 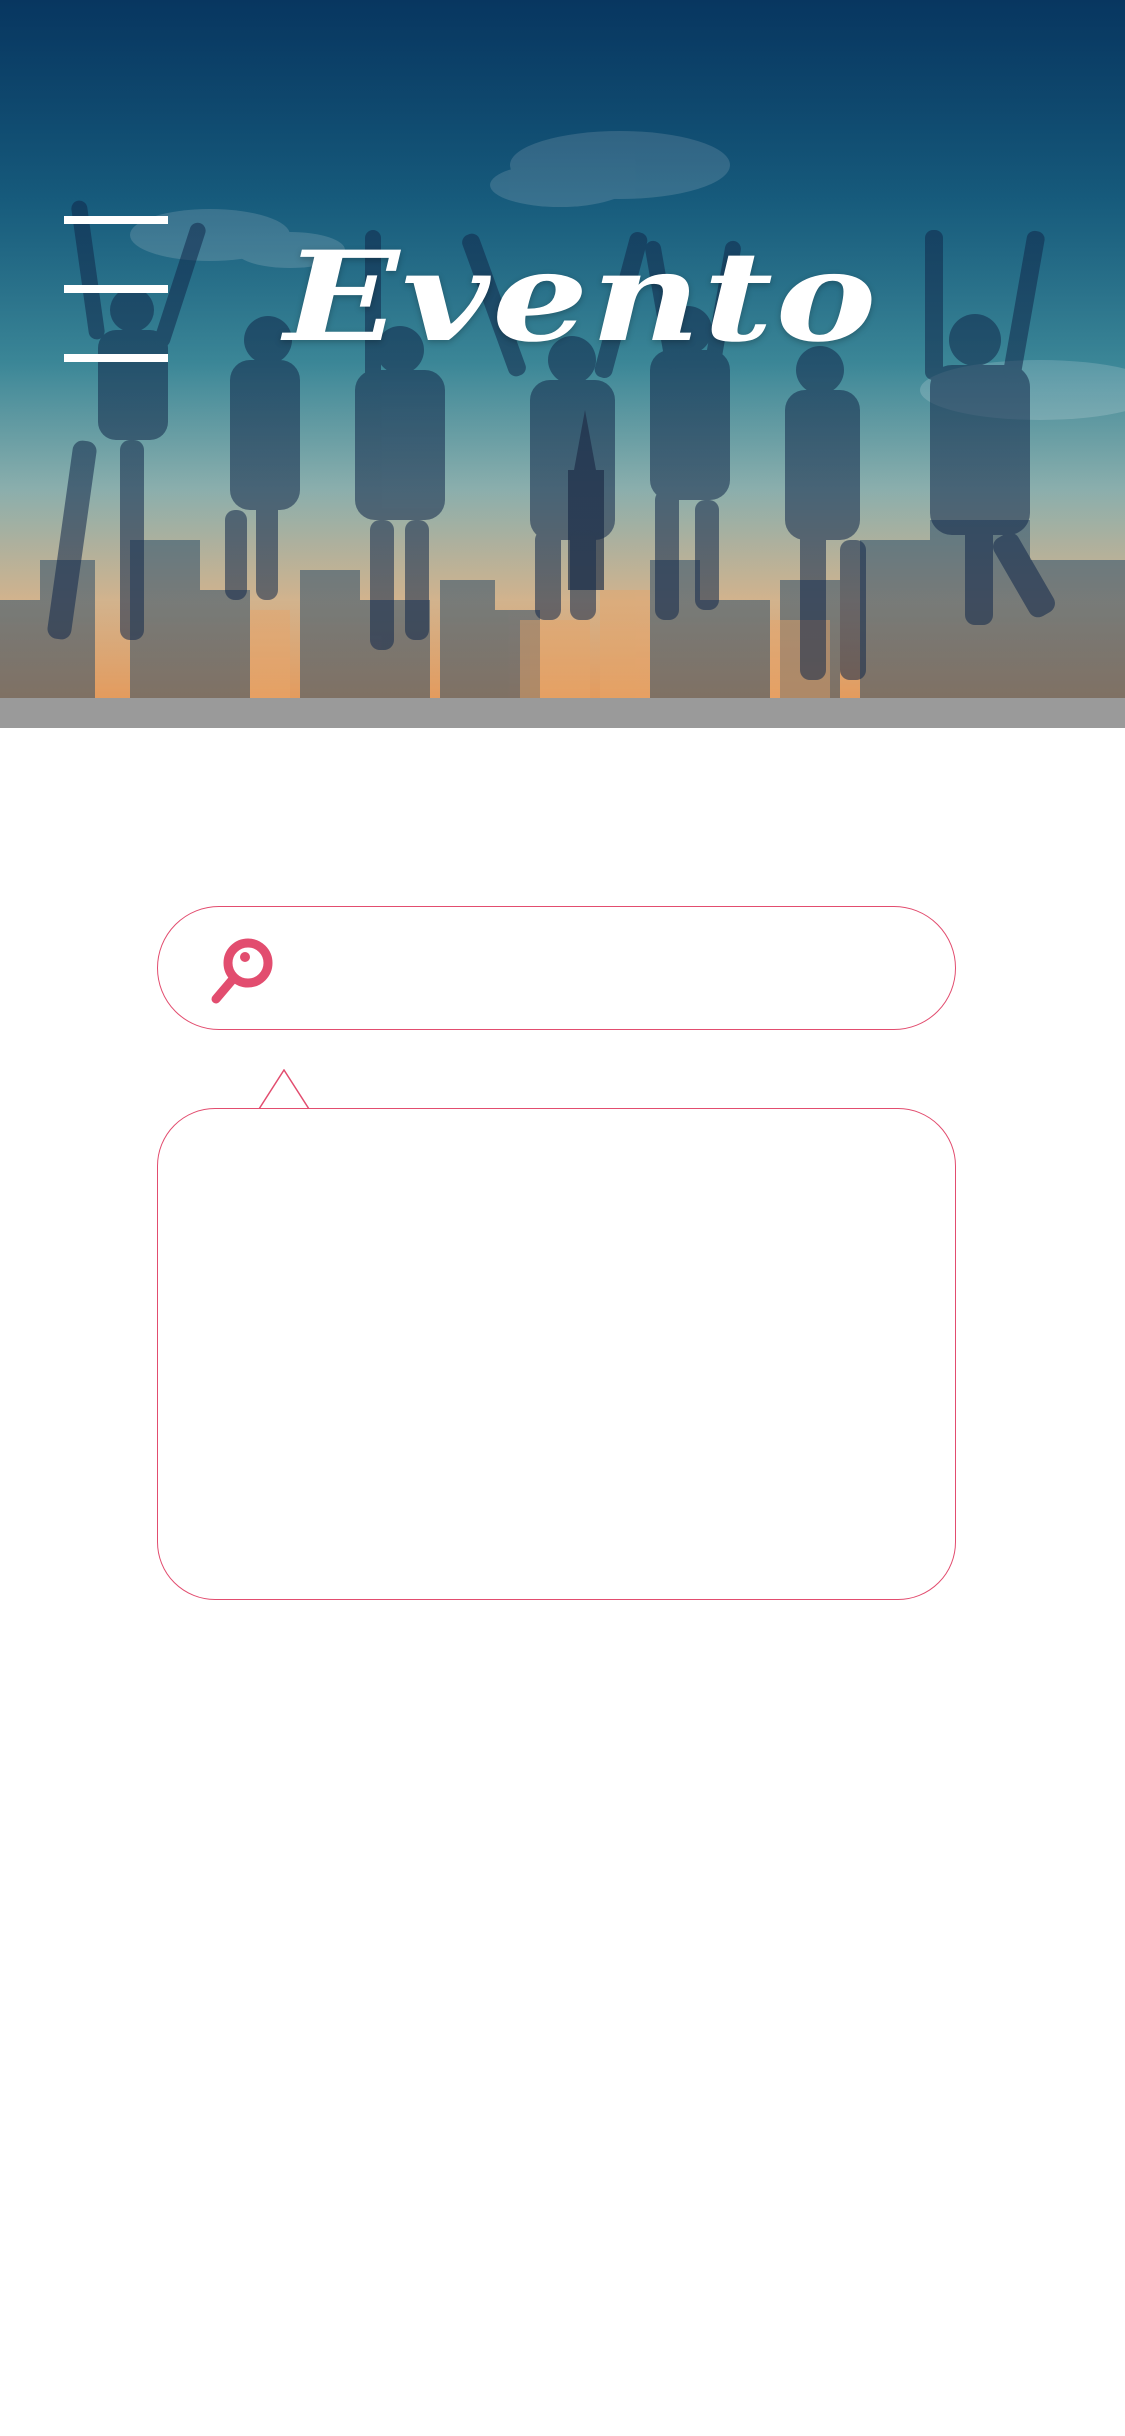 I want to click on brand-title: Evento, so click(x=581, y=297).